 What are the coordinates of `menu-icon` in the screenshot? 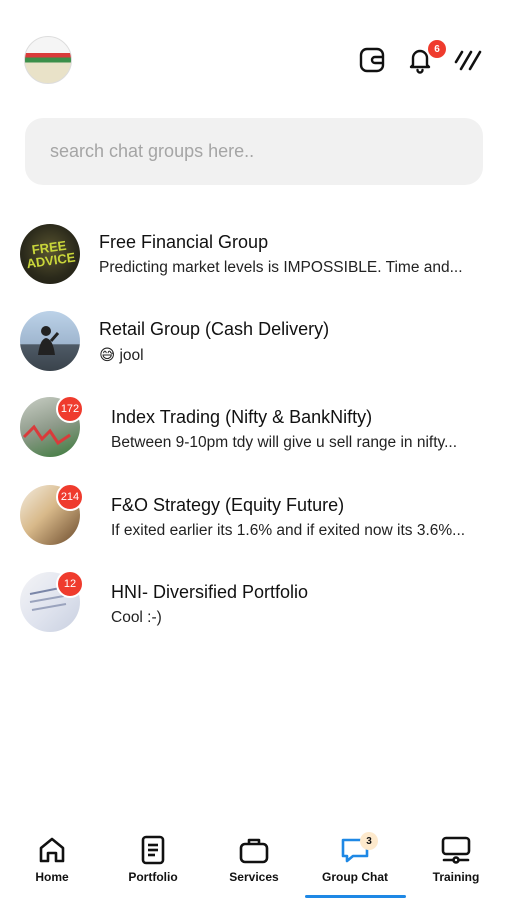 It's located at (468, 60).